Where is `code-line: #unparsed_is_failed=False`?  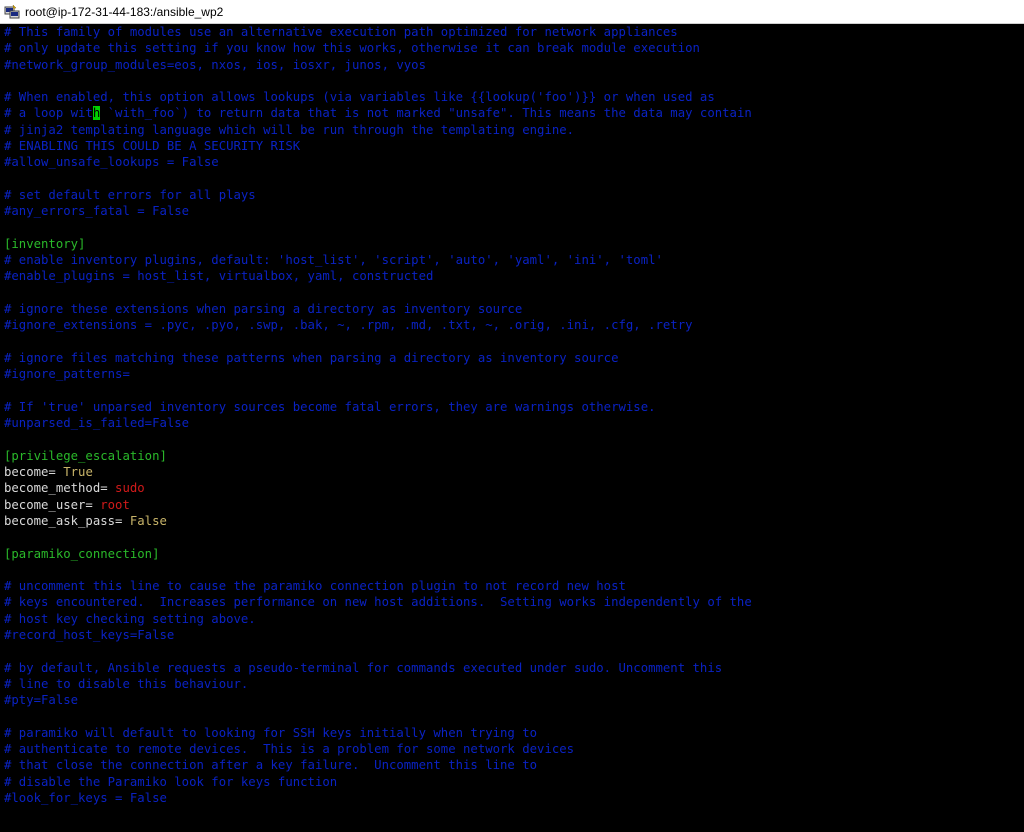
code-line: #unparsed_is_failed=False is located at coordinates (97, 423).